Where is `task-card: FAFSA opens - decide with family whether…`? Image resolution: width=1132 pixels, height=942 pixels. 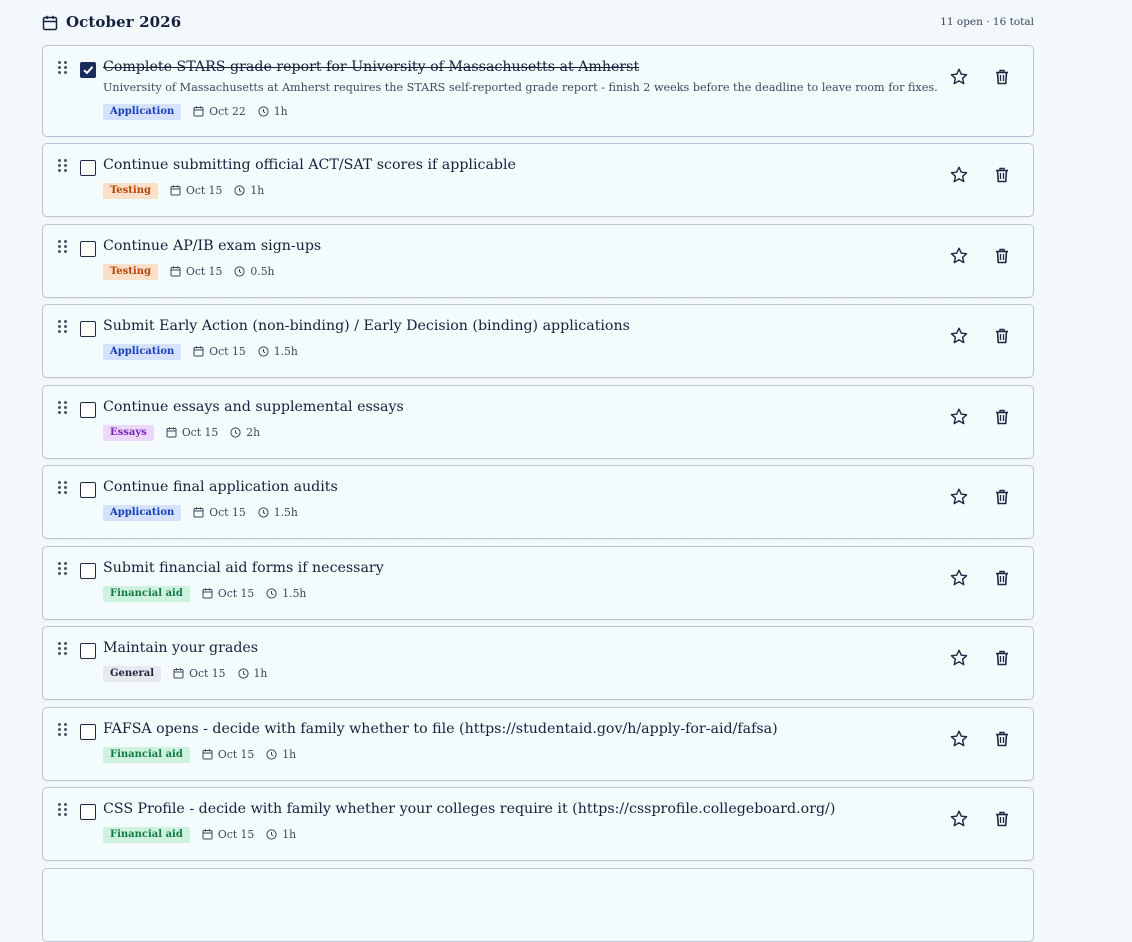 task-card: FAFSA opens - decide with family whether… is located at coordinates (538, 744).